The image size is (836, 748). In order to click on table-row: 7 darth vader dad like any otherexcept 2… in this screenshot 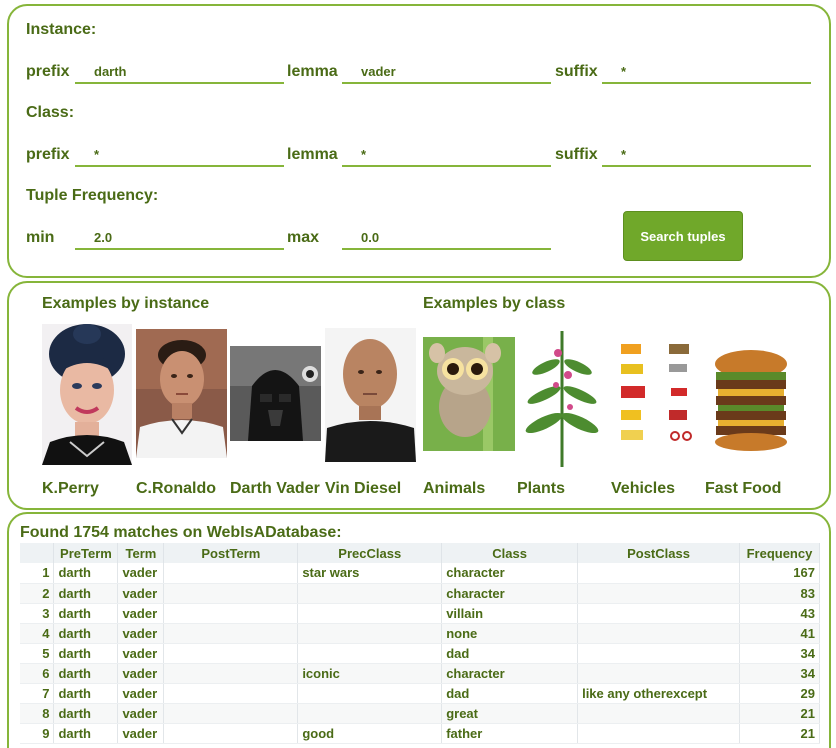, I will do `click(420, 693)`.